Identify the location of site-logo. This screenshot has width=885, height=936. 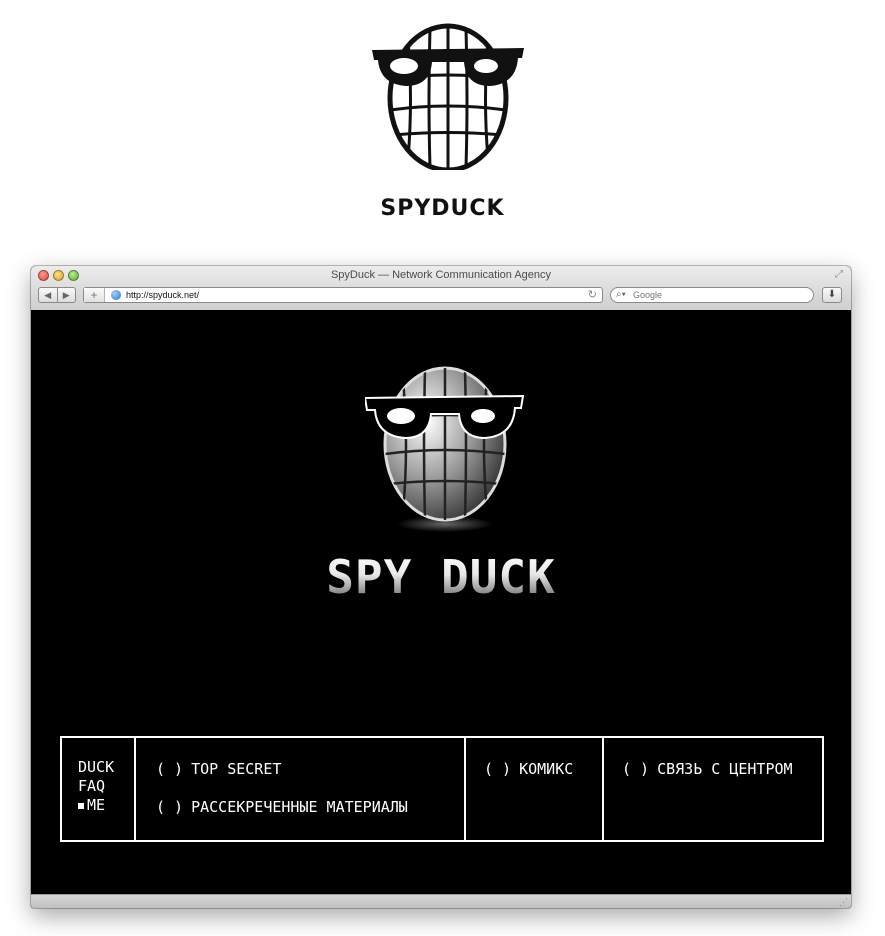
(445, 449).